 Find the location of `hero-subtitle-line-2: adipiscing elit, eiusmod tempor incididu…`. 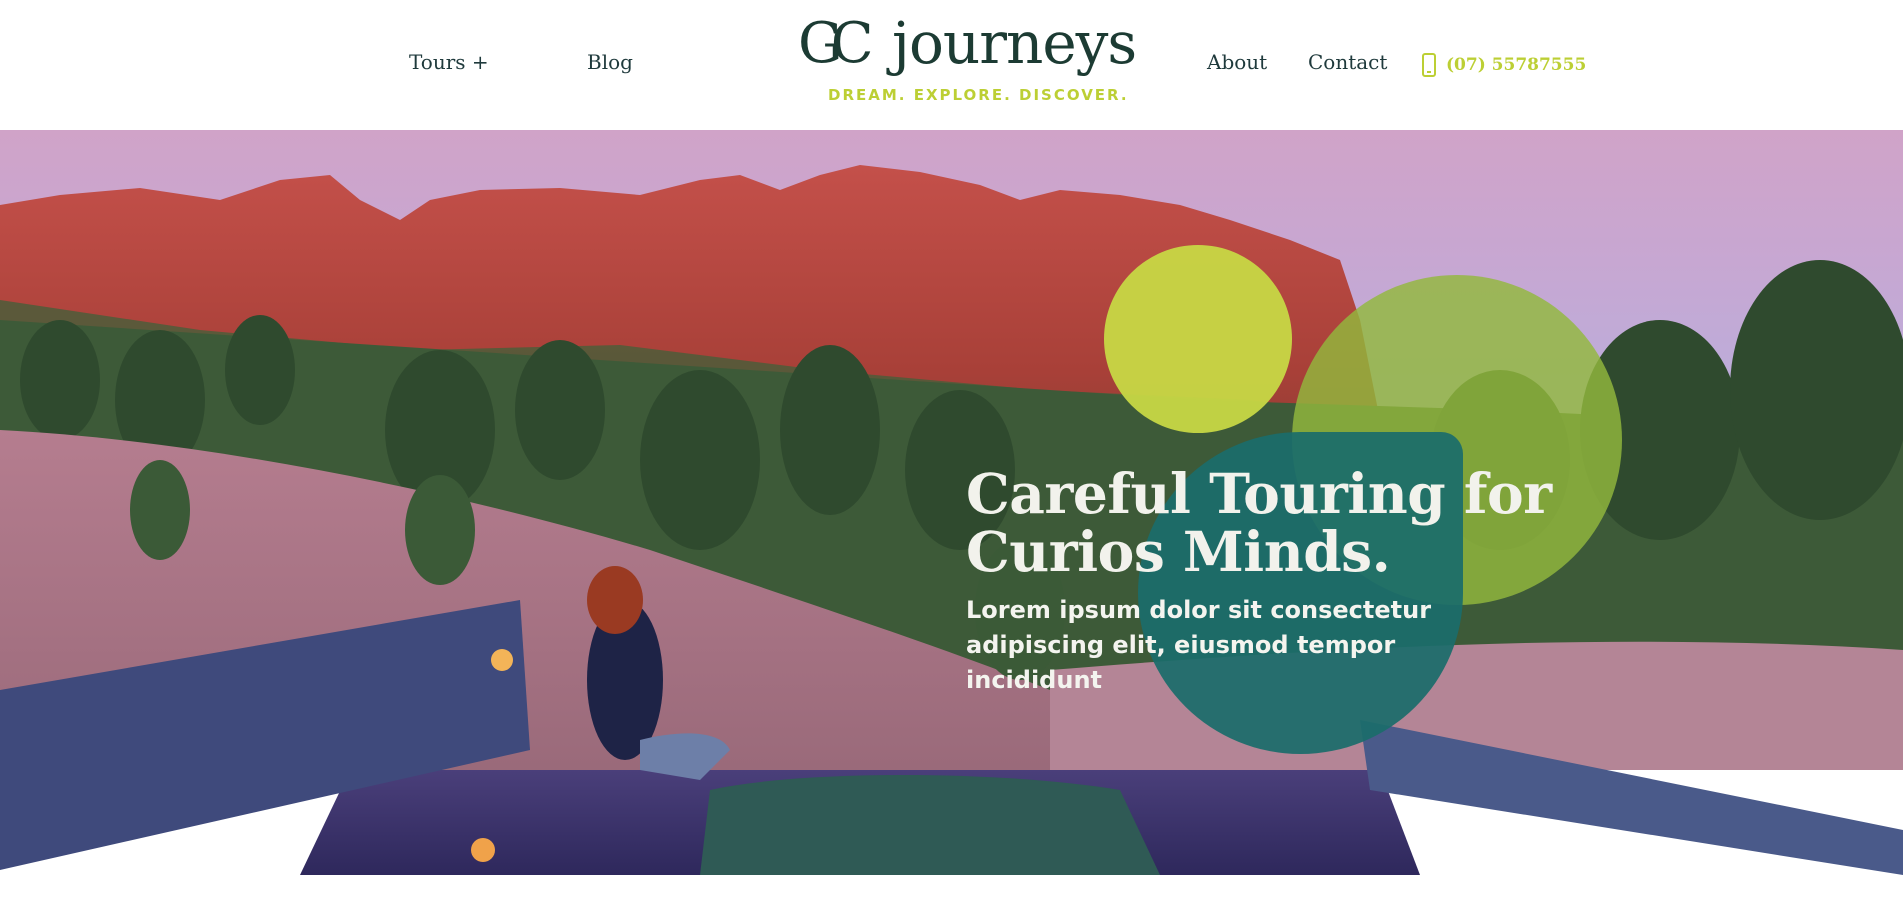

hero-subtitle-line-2: adipiscing elit, eiusmod tempor incididu… is located at coordinates (1181, 662).